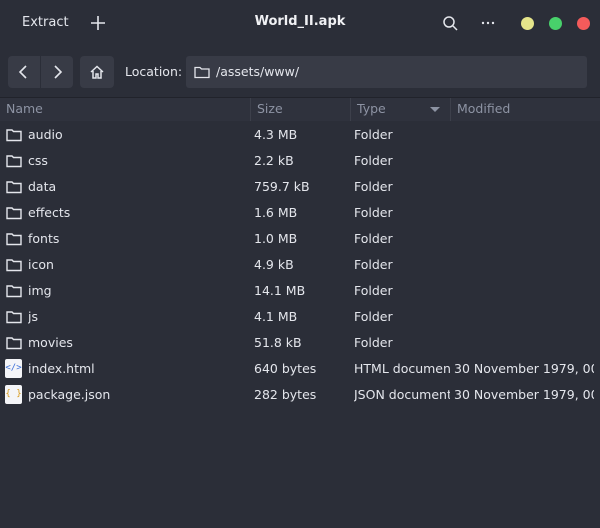  What do you see at coordinates (49, 212) in the screenshot?
I see `file-name: effects` at bounding box center [49, 212].